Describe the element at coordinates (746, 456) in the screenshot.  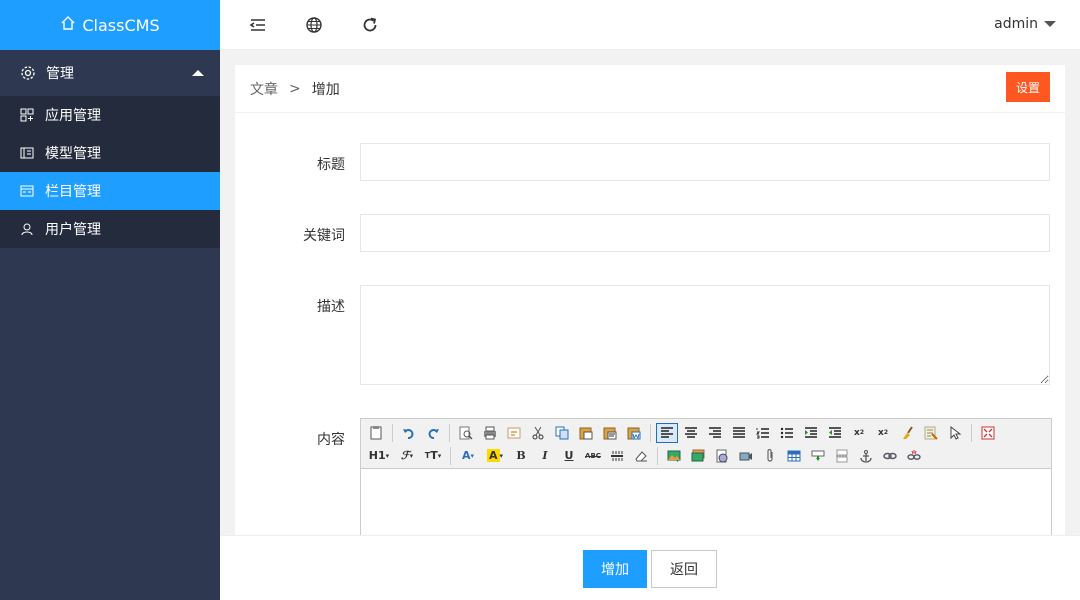
I see `media-icon` at that location.